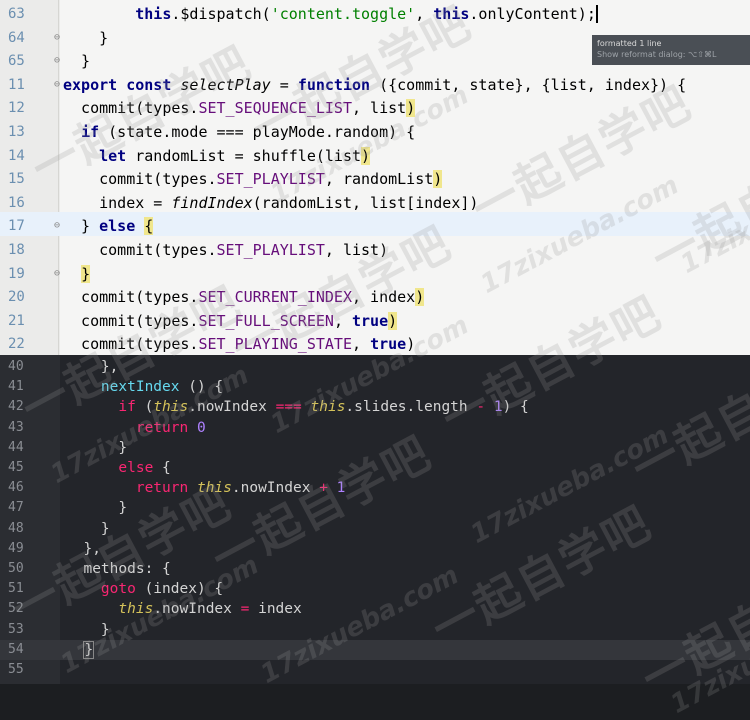 This screenshot has height=720, width=750. Describe the element at coordinates (253, 179) in the screenshot. I see `code-text: commit(types.SET_PLAYLIST, randomList)` at that location.